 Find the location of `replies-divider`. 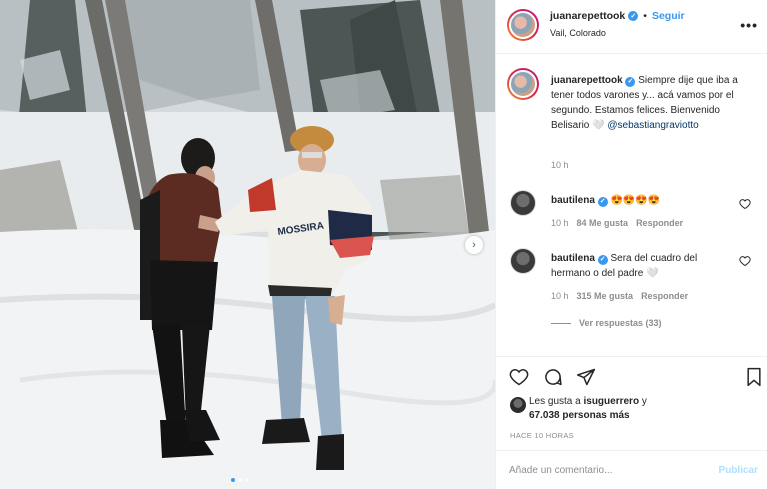

replies-divider is located at coordinates (561, 323).